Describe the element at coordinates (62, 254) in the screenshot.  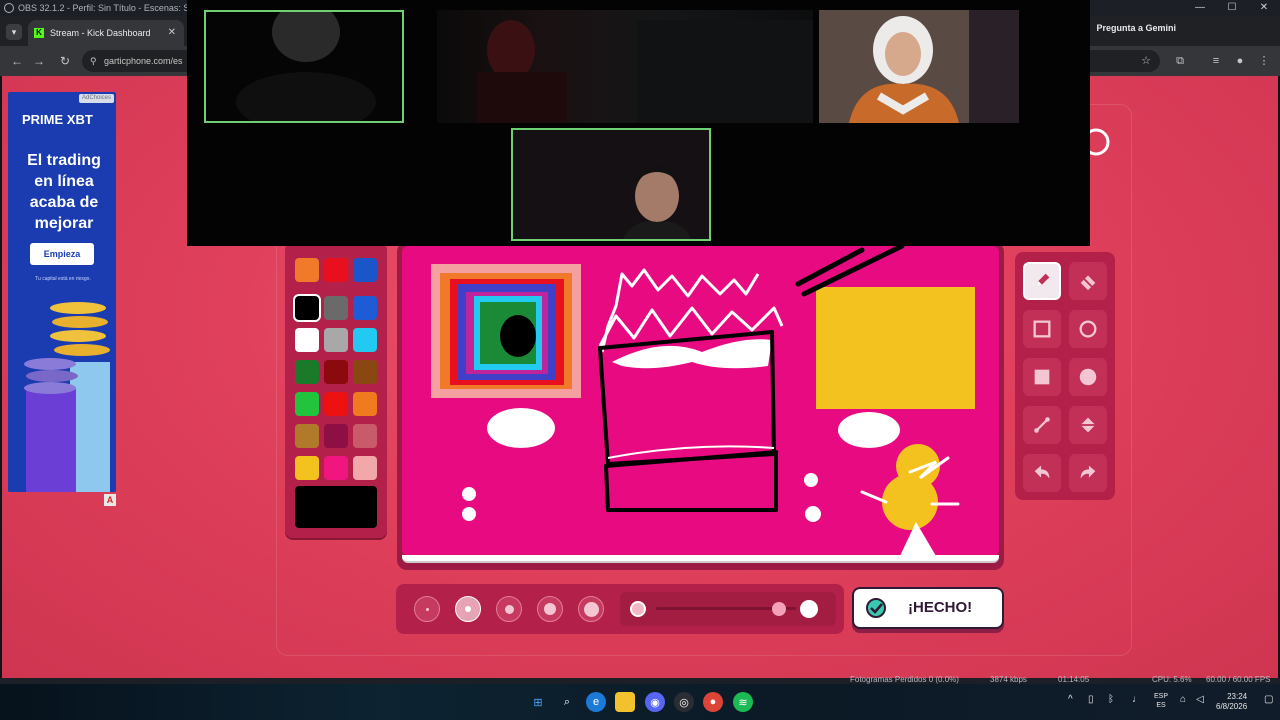
I see `ad-cta-button: Empieza` at that location.